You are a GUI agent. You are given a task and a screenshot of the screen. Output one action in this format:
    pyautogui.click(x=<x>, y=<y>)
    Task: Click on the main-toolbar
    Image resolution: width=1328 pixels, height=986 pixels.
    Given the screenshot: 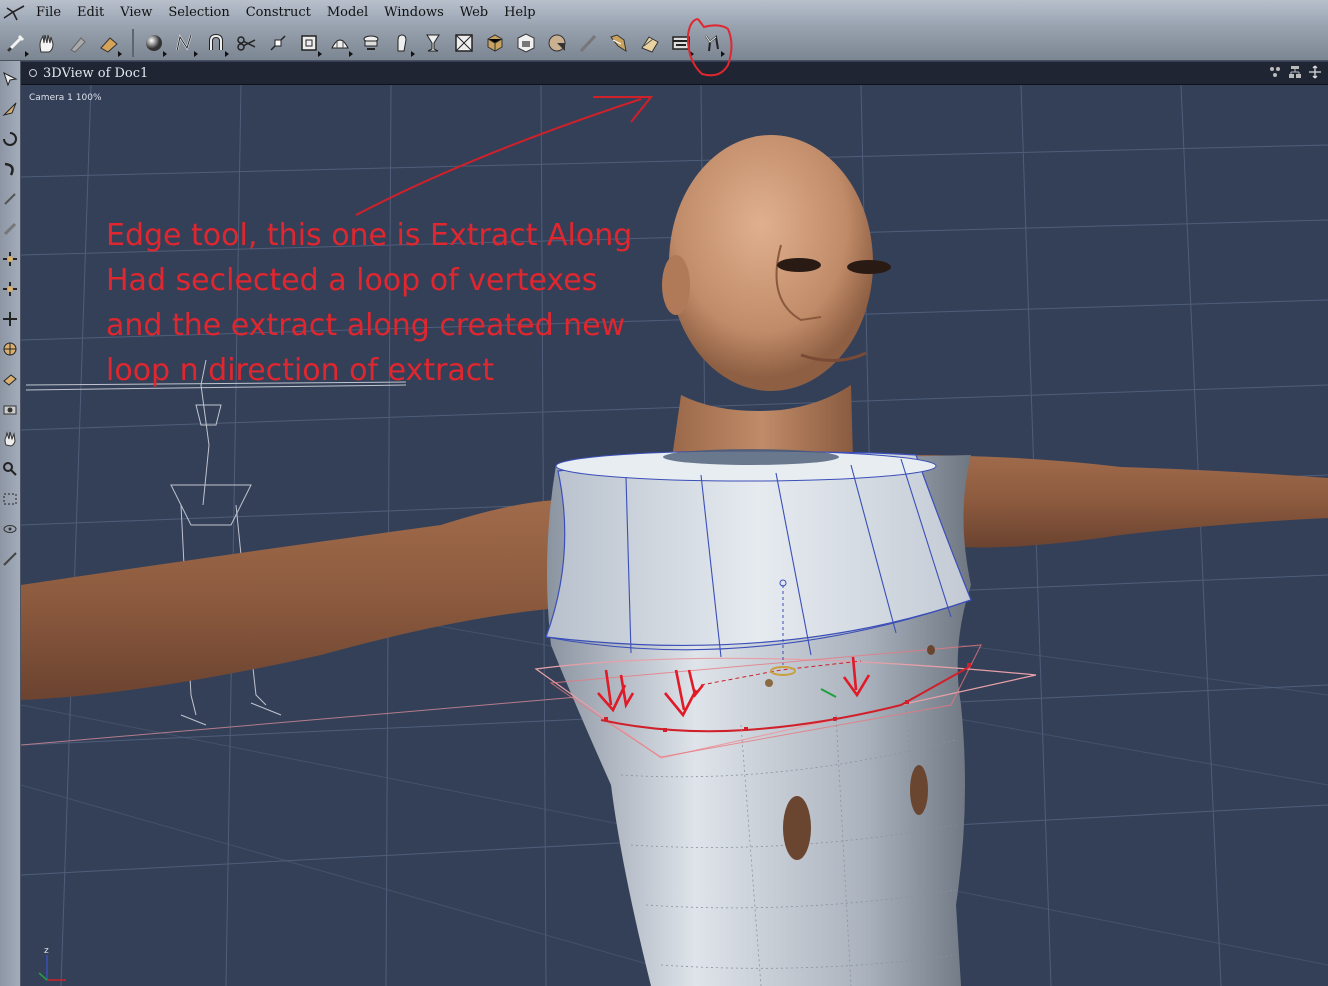 What is the action you would take?
    pyautogui.click(x=664, y=43)
    